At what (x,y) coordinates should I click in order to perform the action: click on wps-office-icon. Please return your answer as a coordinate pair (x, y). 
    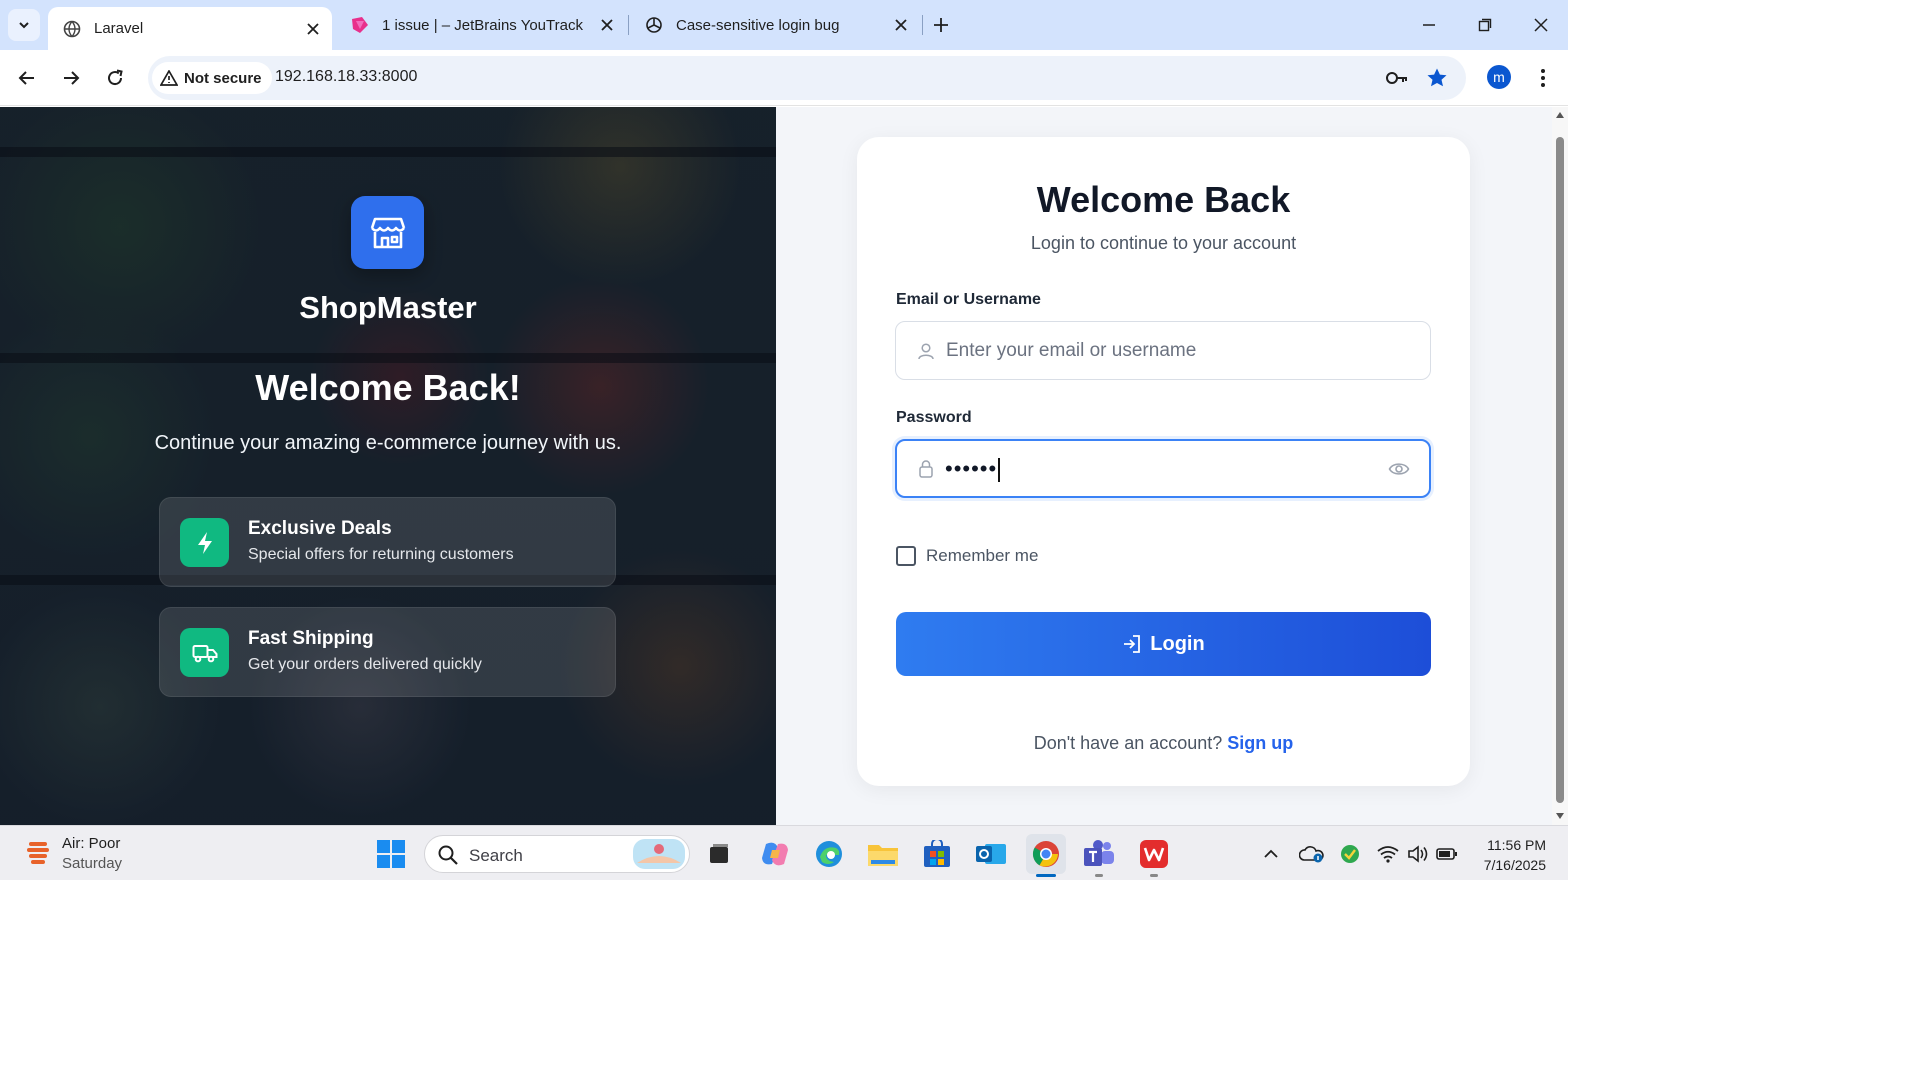
    Looking at the image, I should click on (1154, 854).